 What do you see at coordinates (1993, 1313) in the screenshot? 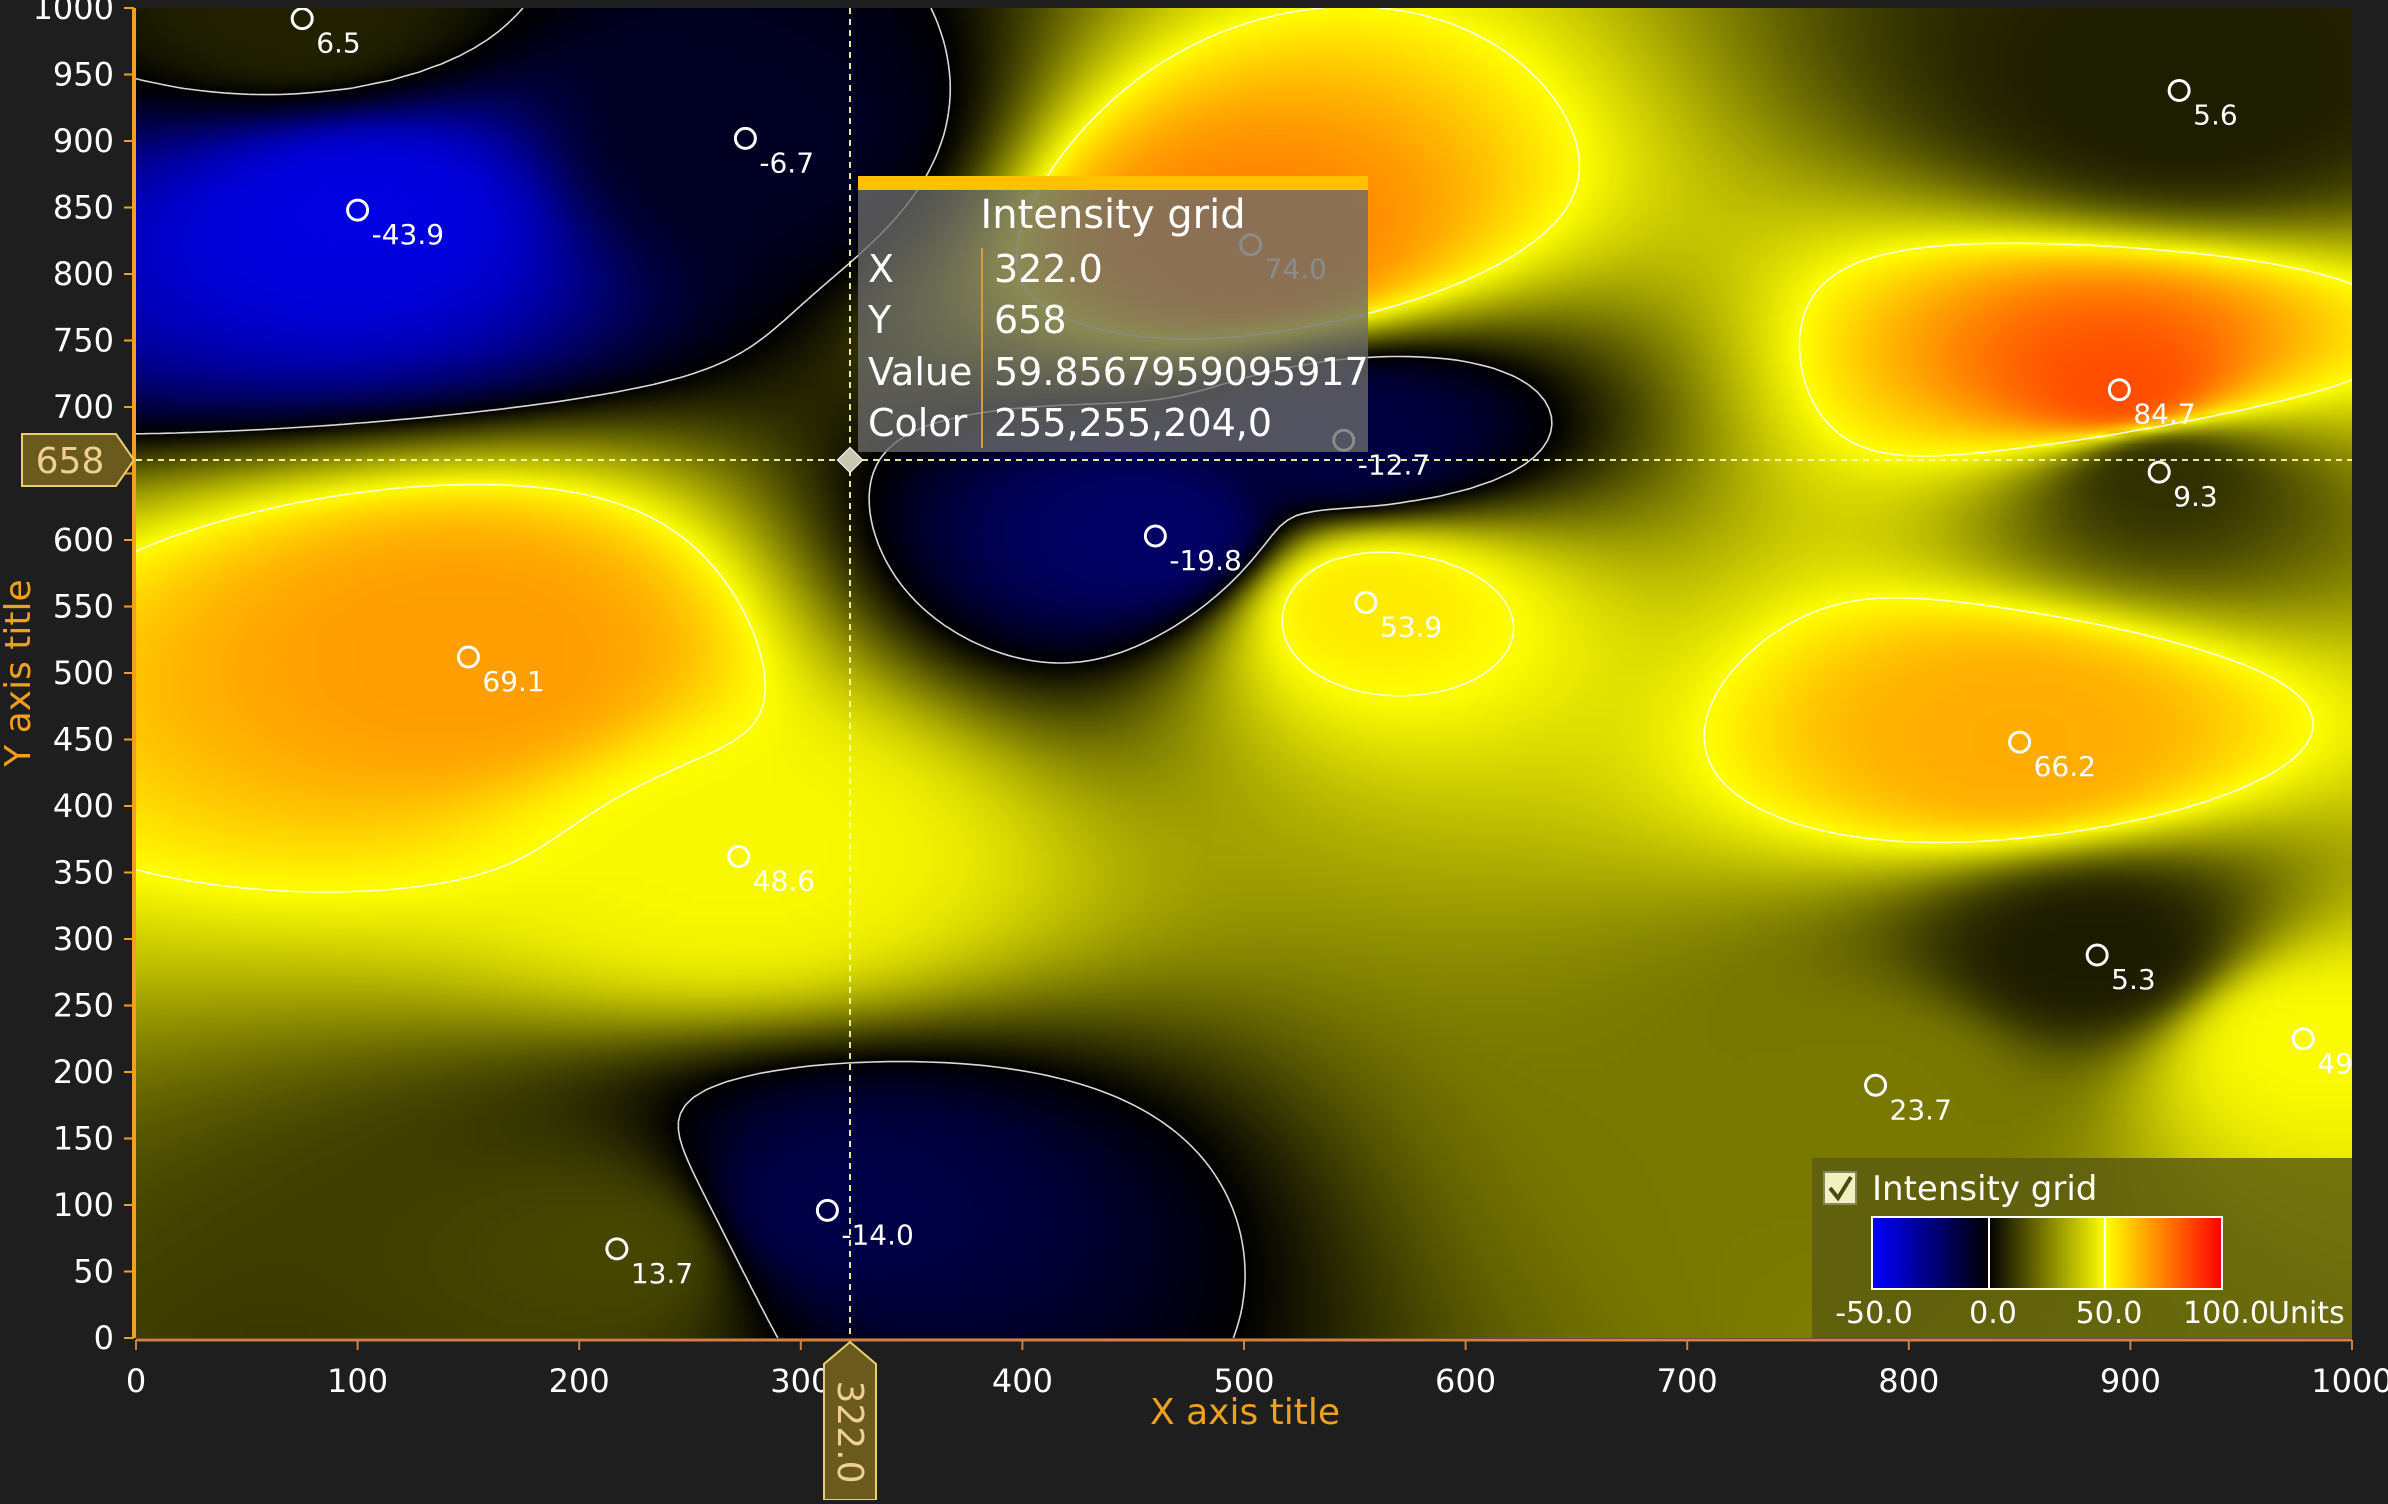
I see `legend-zero-label: 0.0` at bounding box center [1993, 1313].